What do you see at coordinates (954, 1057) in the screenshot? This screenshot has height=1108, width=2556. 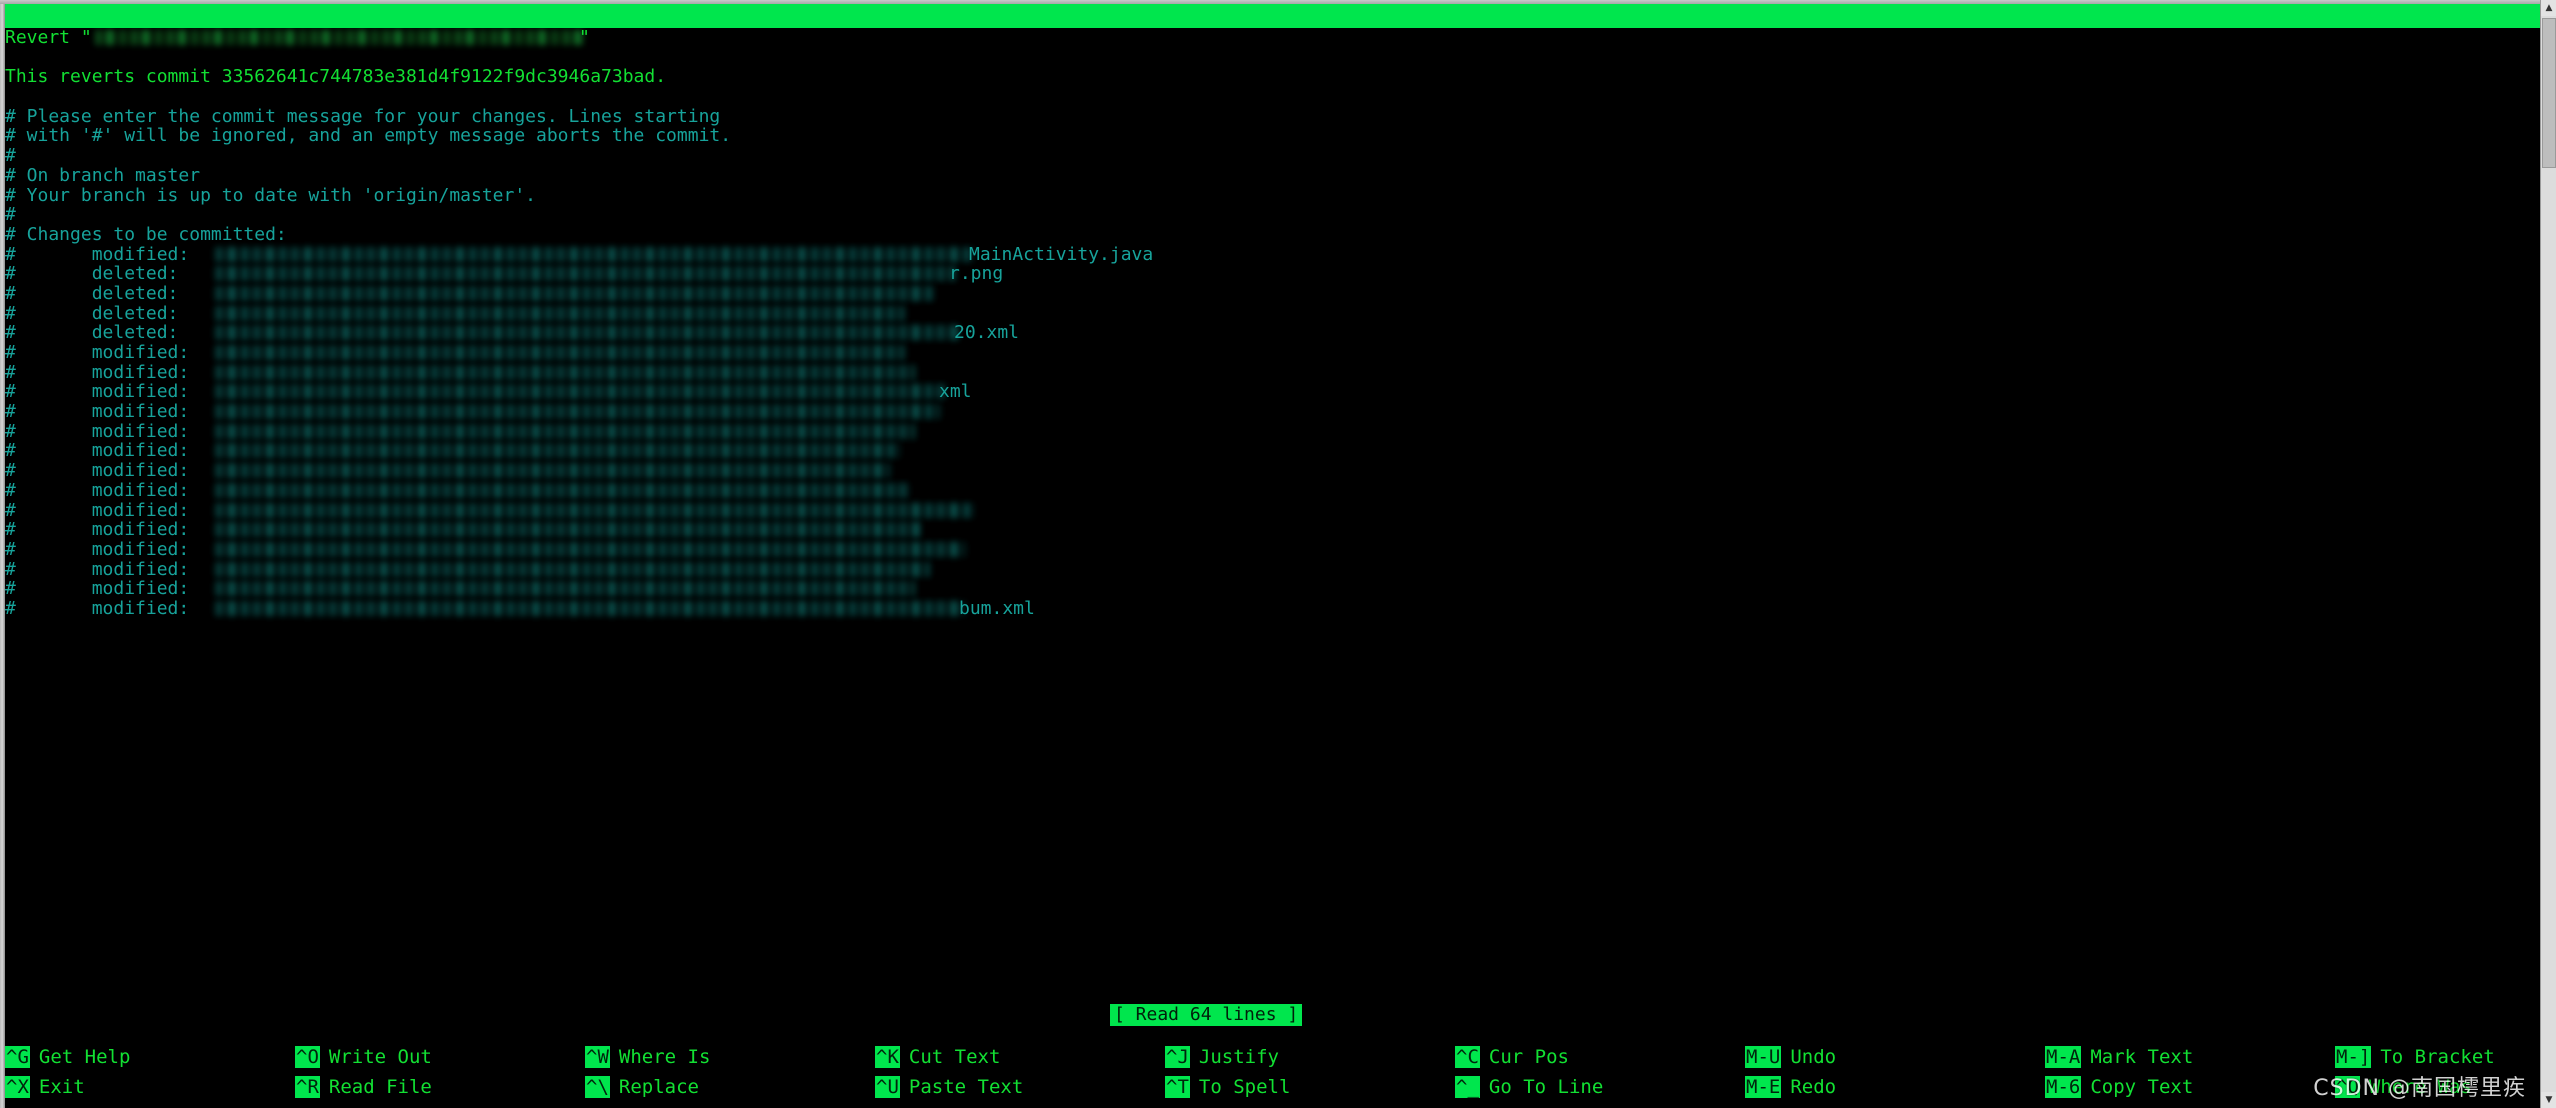 I see `shortcut-label: Cut Text` at bounding box center [954, 1057].